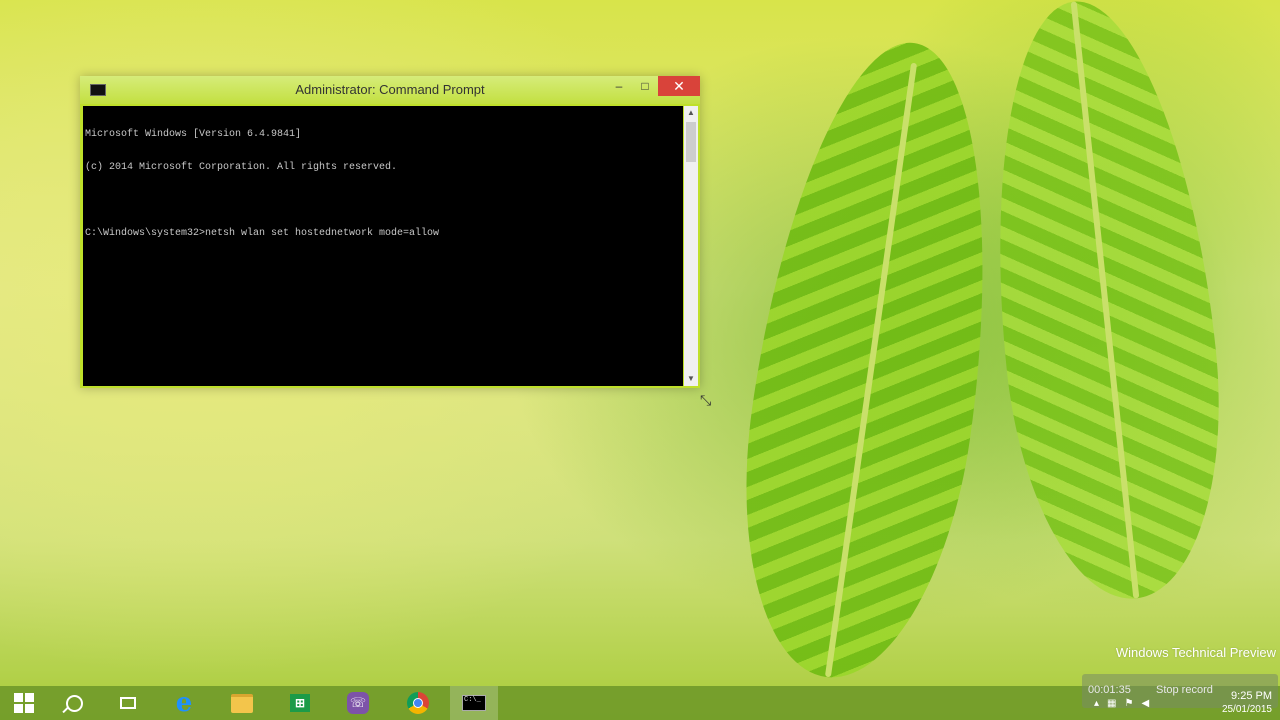 This screenshot has height=720, width=1280. I want to click on desktop-watermark: Windows Technical Preview, so click(1195, 652).